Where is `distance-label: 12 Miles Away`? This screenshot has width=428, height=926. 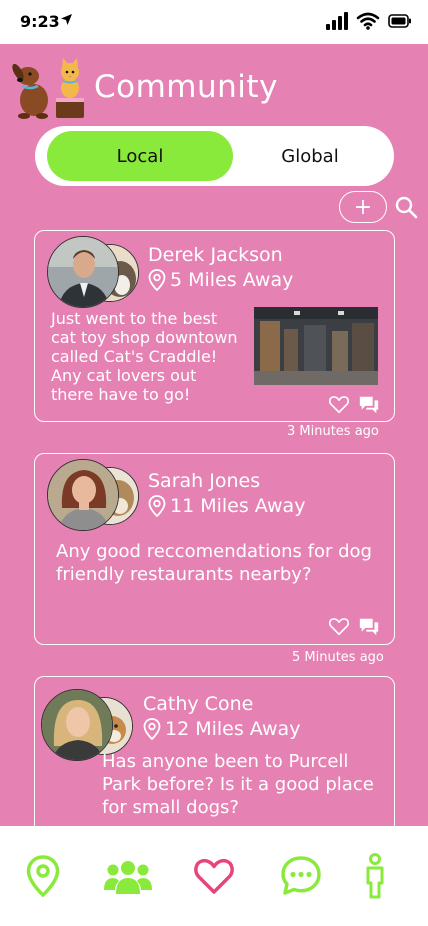
distance-label: 12 Miles Away is located at coordinates (233, 729).